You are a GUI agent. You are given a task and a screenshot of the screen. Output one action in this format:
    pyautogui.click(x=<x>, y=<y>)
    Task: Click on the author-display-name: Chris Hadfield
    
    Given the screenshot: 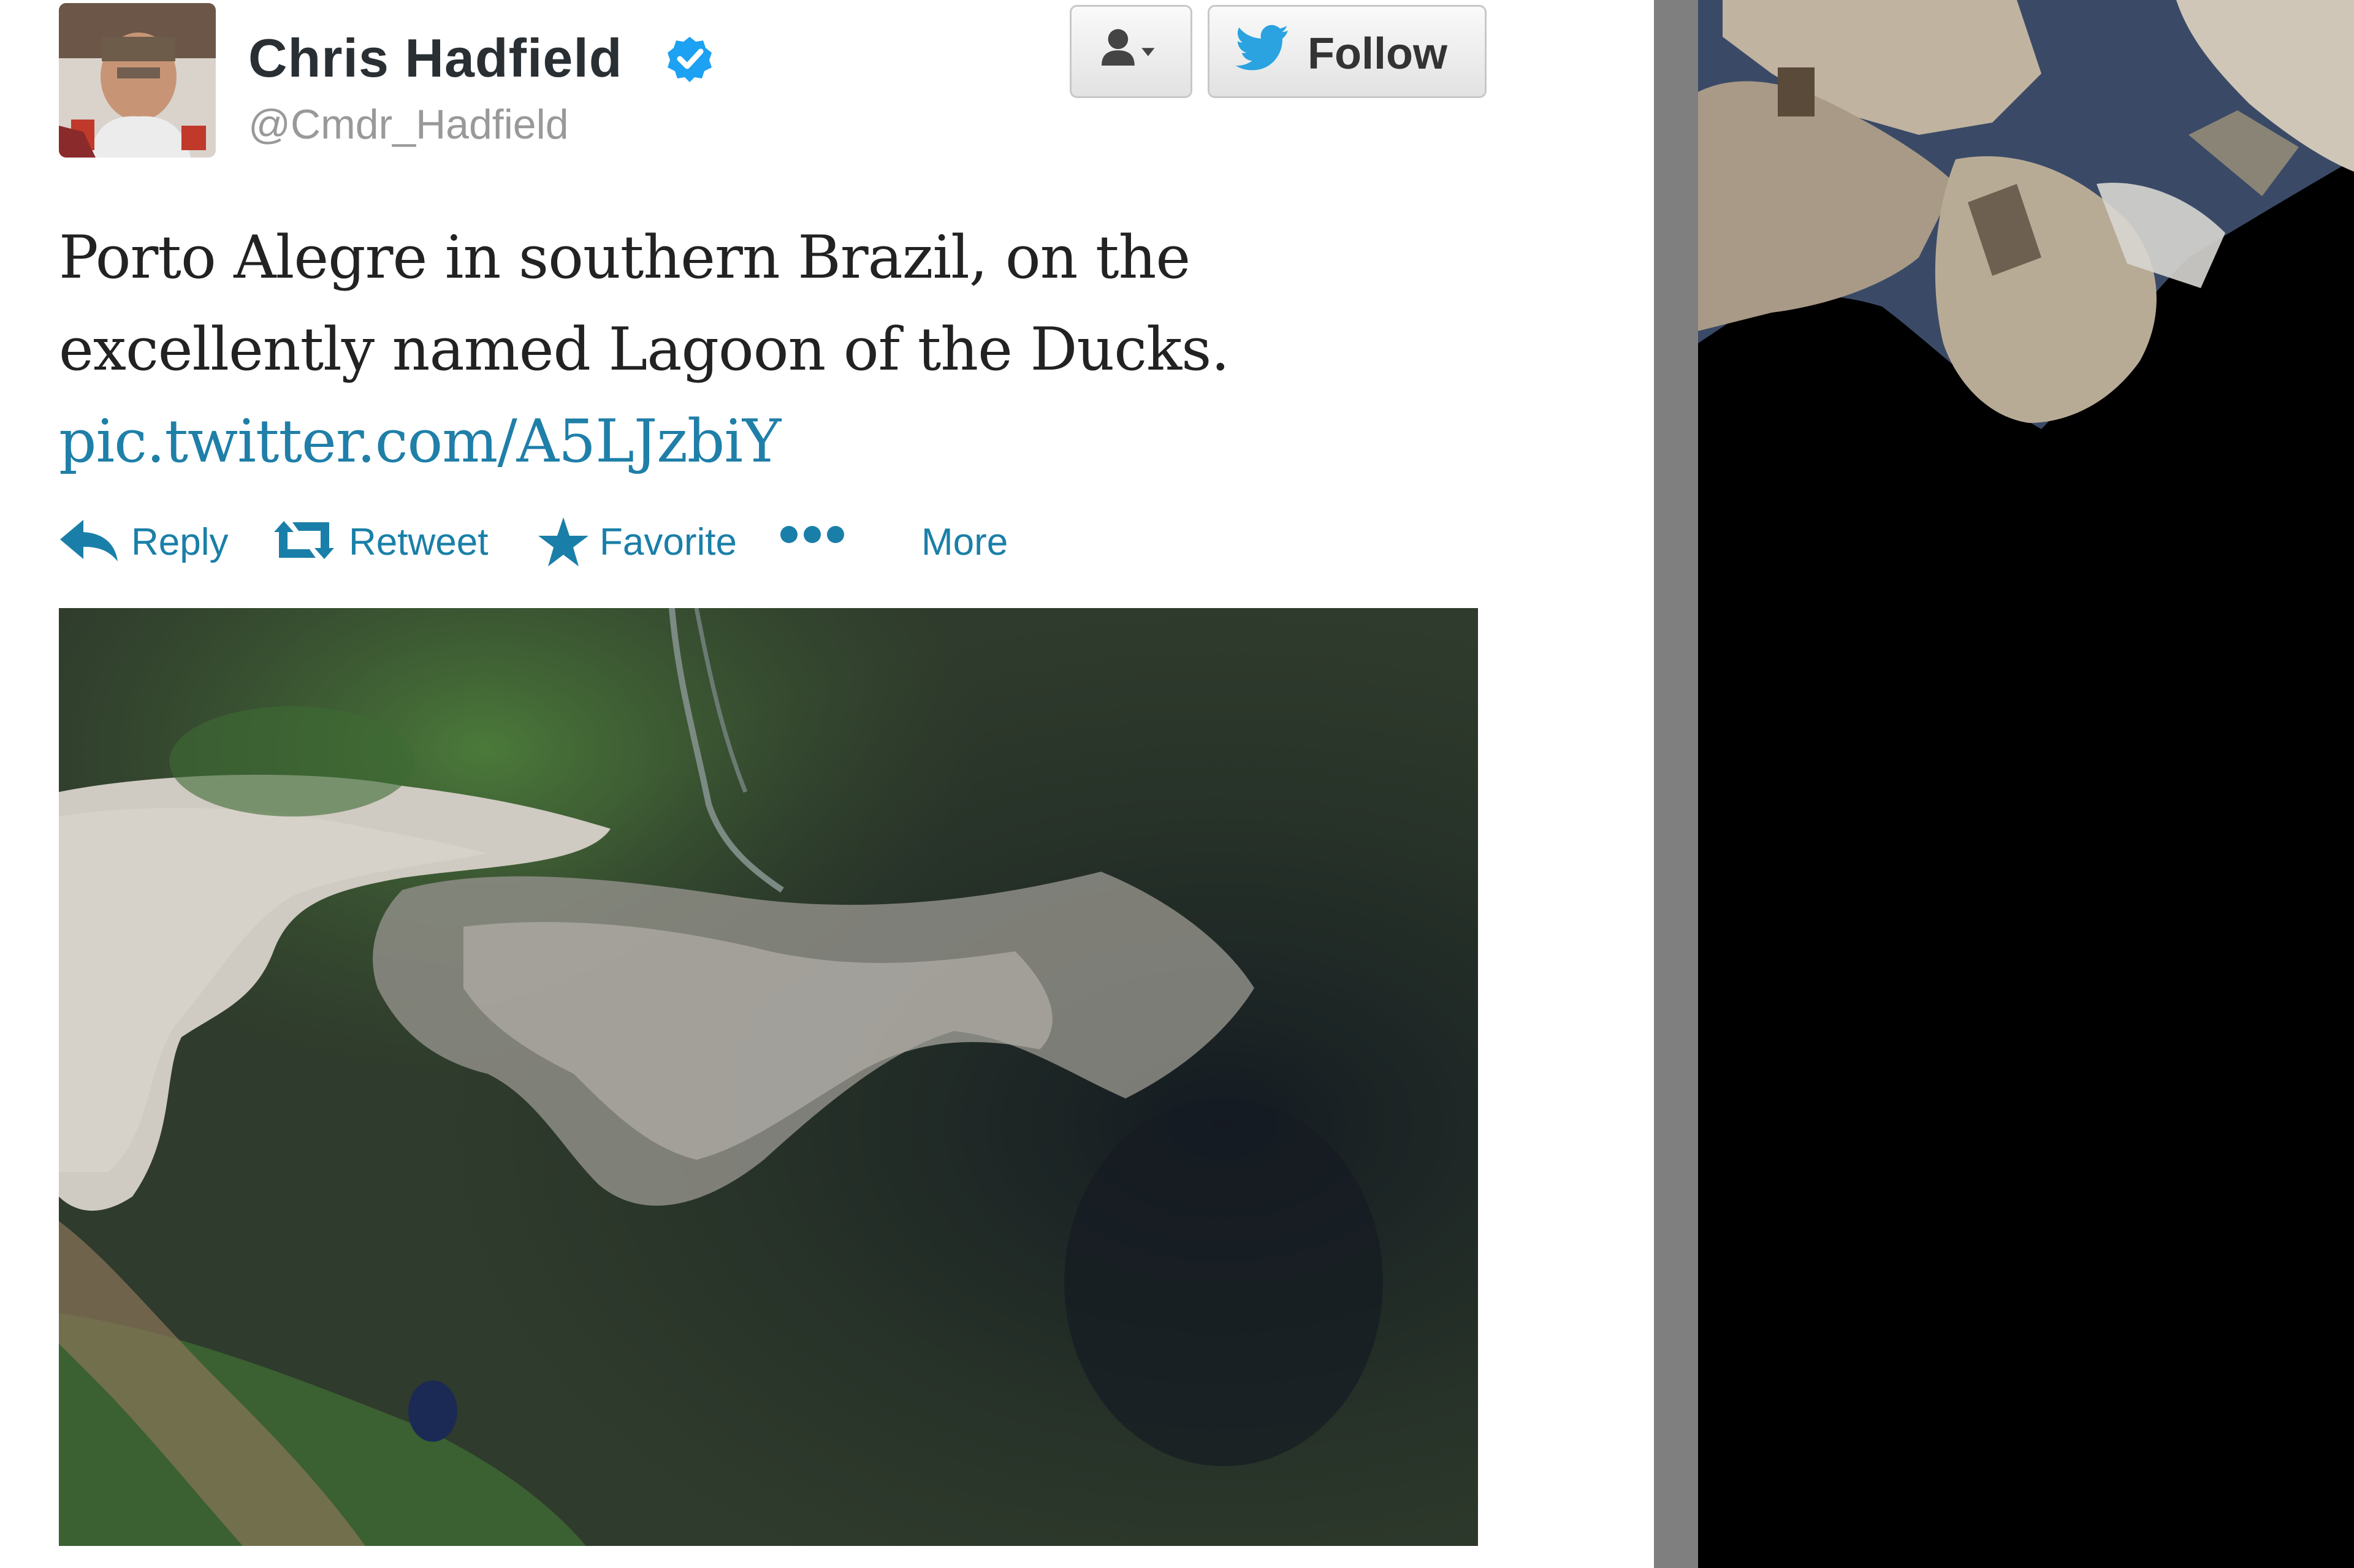 What is the action you would take?
    pyautogui.click(x=435, y=59)
    